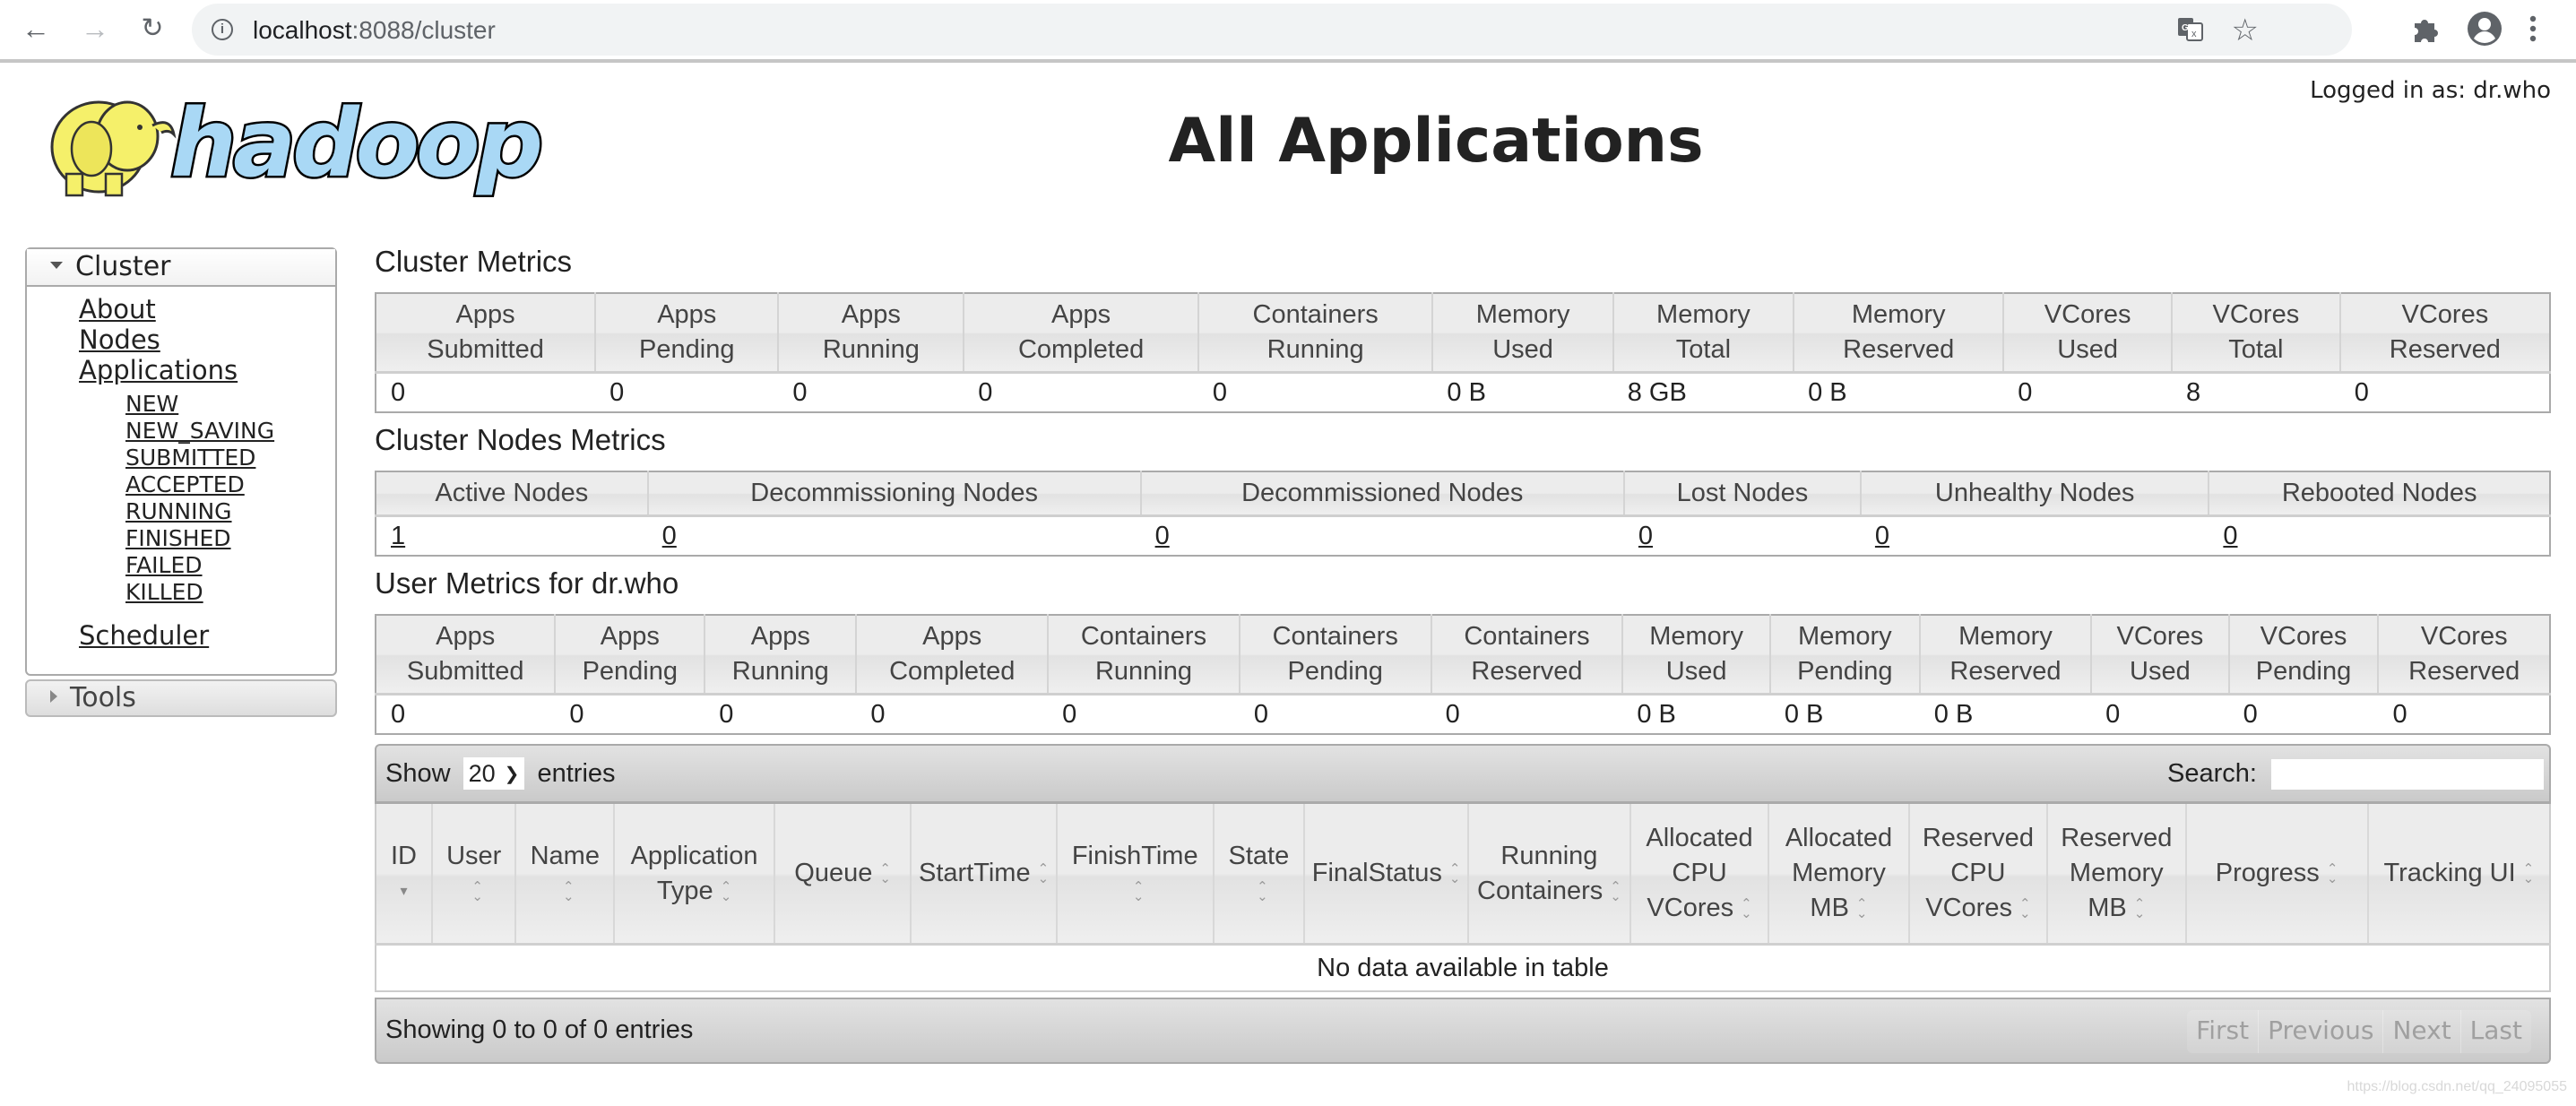  I want to click on back-arrow-icon: ←, so click(36, 29).